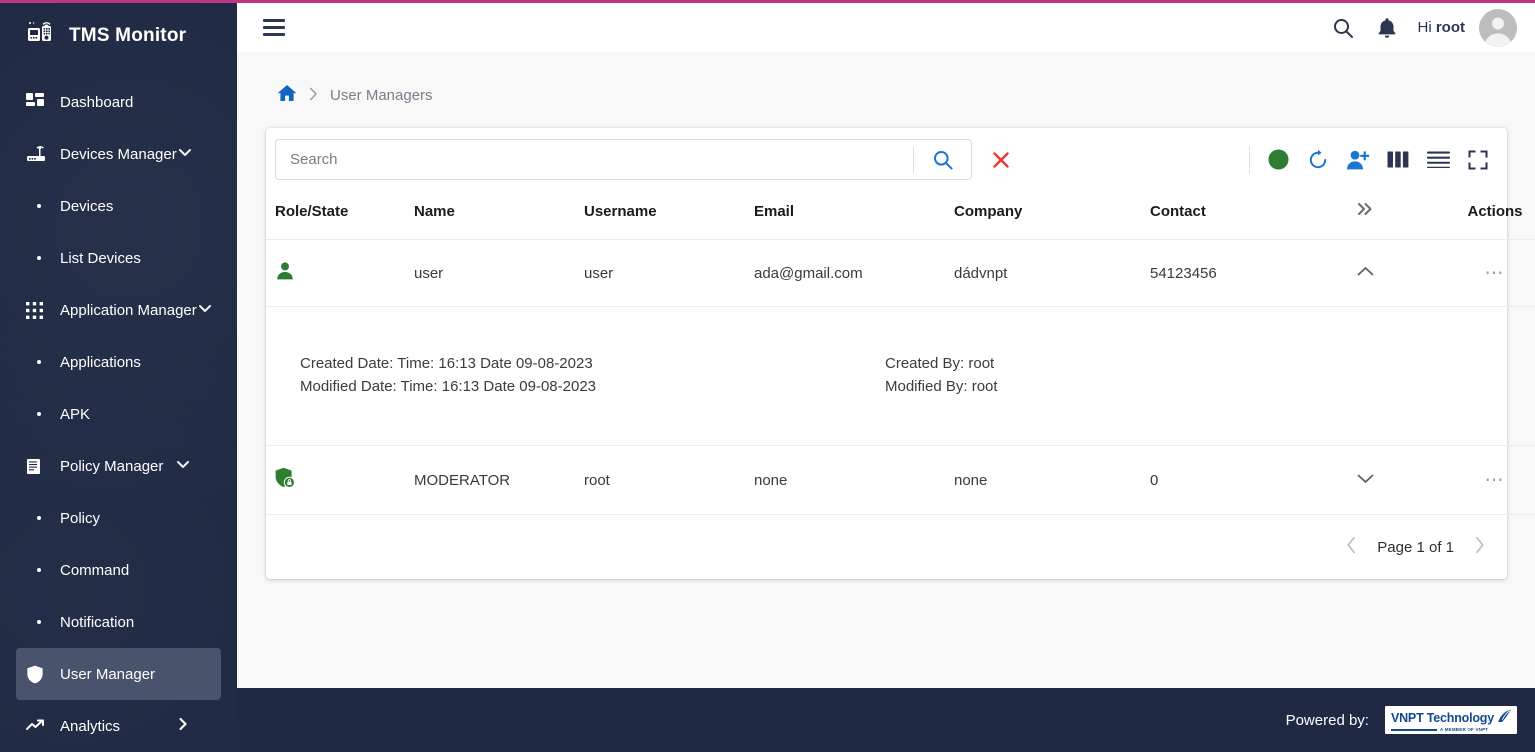  What do you see at coordinates (340, 215) in the screenshot?
I see `column-header-role-state: Role/State` at bounding box center [340, 215].